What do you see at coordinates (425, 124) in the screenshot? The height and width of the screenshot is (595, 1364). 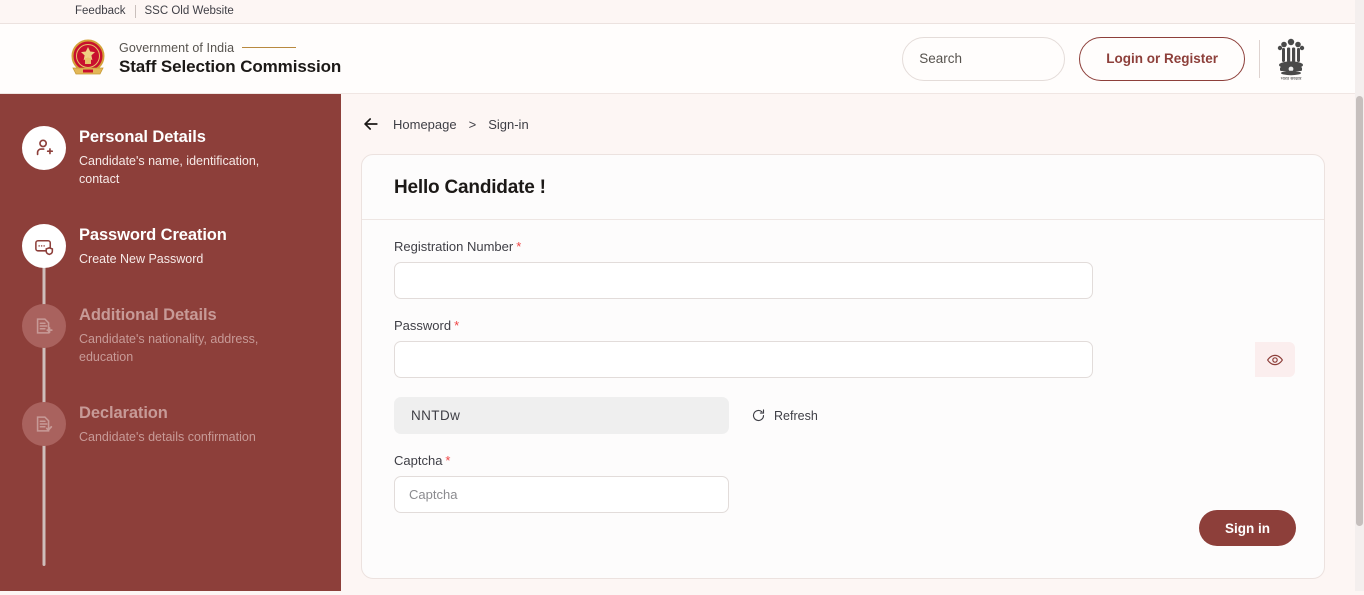 I see `breadcrumb-homepage-link: Homepage` at bounding box center [425, 124].